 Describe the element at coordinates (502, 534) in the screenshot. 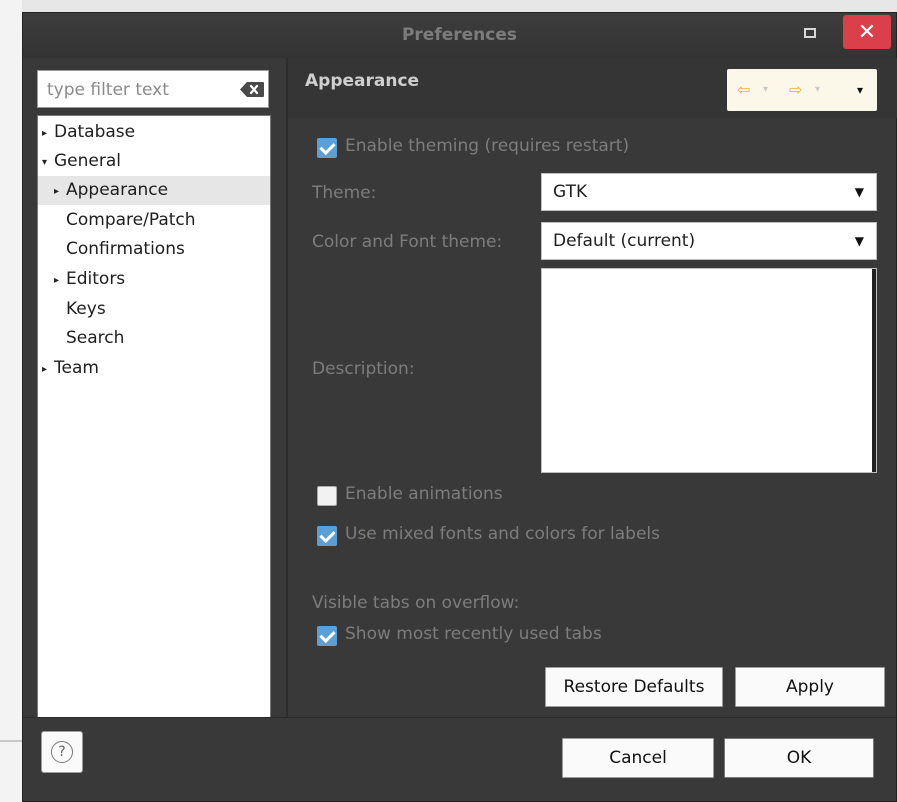

I see `mixed-fonts-label: Use mixed fonts and colors for labels` at that location.